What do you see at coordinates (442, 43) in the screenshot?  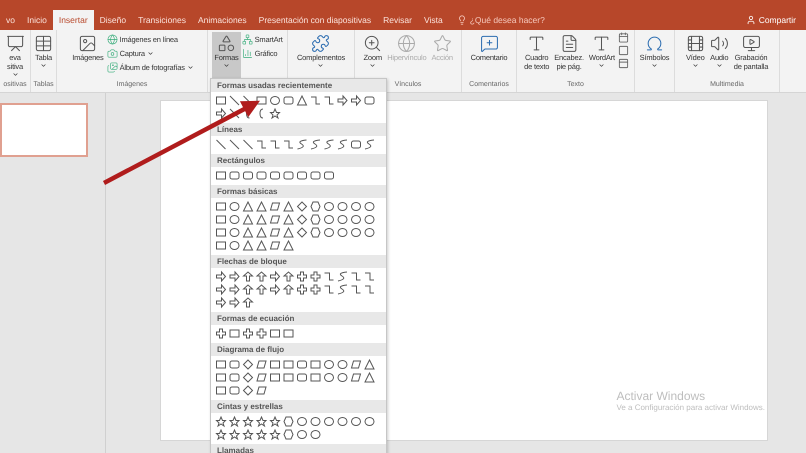 I see `star-icon` at bounding box center [442, 43].